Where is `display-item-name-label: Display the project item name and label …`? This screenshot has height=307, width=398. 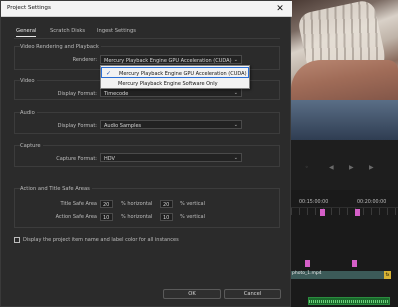
display-item-name-label: Display the project item name and label … is located at coordinates (101, 240).